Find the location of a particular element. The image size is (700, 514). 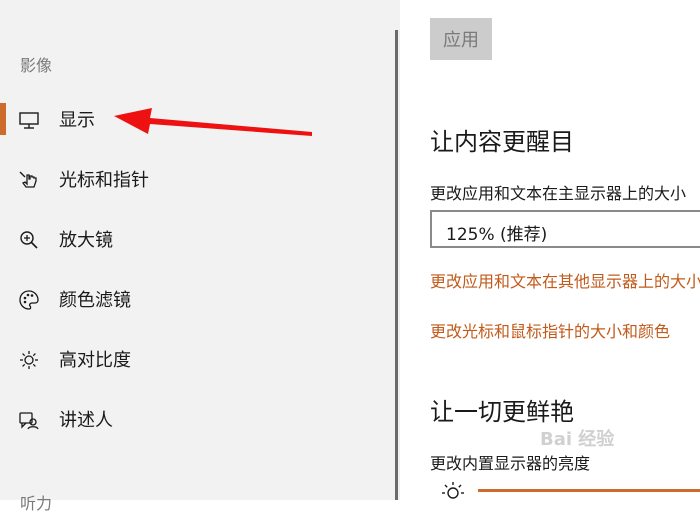

sidebar-item-pointer: 光标和指针 is located at coordinates (197, 179).